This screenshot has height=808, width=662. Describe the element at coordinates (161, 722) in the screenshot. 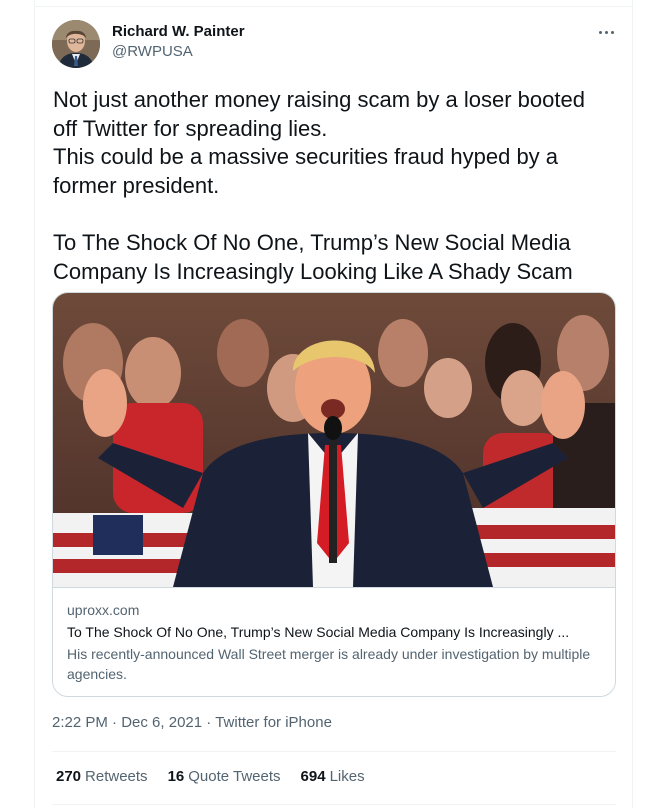

I see `tweet-date: Dec 6, 2021` at that location.